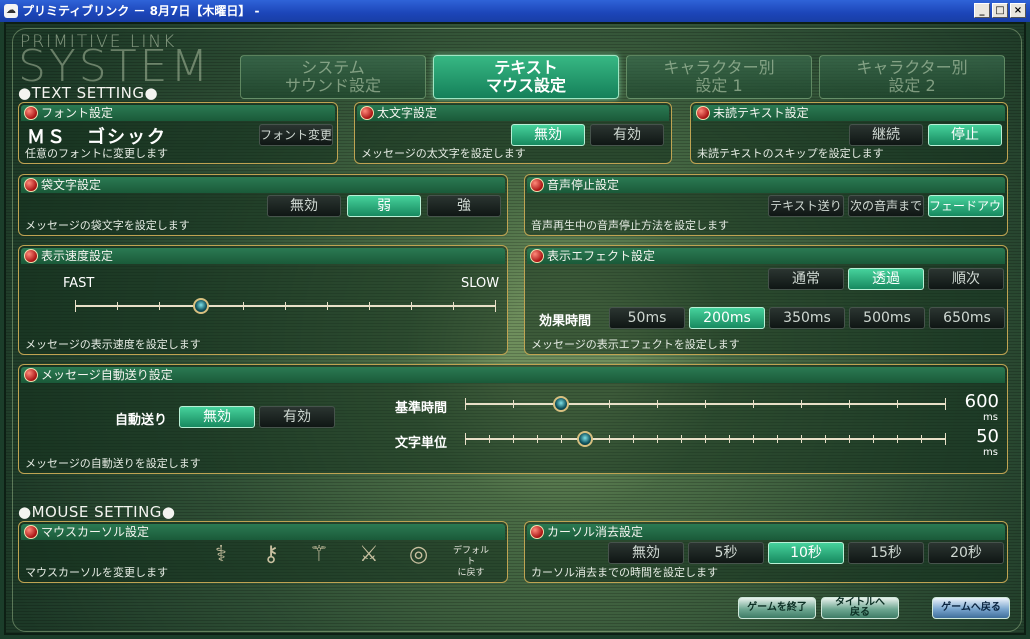 This screenshot has height=639, width=1030. I want to click on back-to-game-button: ゲームへ戻る, so click(971, 608).